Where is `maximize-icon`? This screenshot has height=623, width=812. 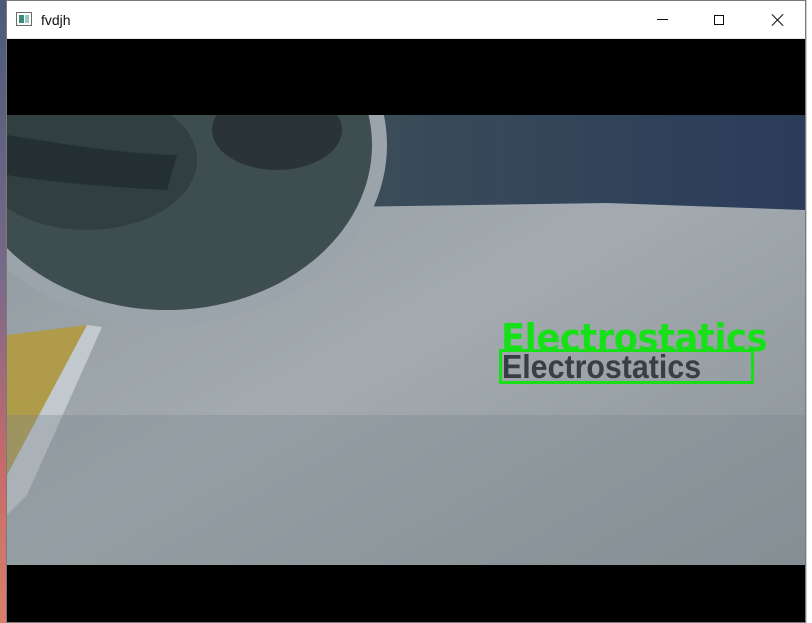
maximize-icon is located at coordinates (719, 19).